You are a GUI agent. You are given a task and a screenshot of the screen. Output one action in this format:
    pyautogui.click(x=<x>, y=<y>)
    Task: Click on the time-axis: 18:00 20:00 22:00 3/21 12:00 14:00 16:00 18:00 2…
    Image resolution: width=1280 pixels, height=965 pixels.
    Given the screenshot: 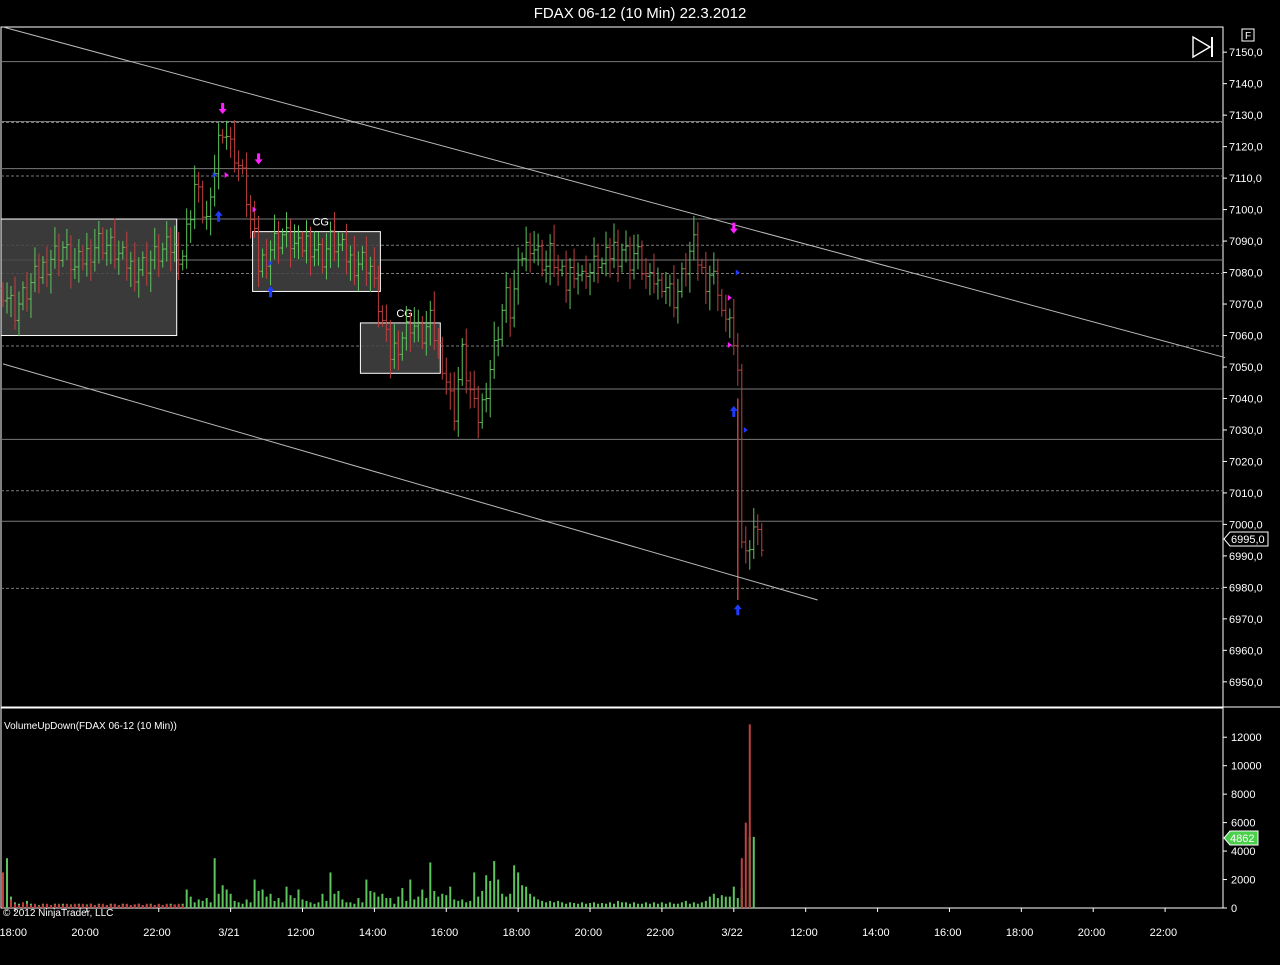 What is the action you would take?
    pyautogui.click(x=588, y=923)
    